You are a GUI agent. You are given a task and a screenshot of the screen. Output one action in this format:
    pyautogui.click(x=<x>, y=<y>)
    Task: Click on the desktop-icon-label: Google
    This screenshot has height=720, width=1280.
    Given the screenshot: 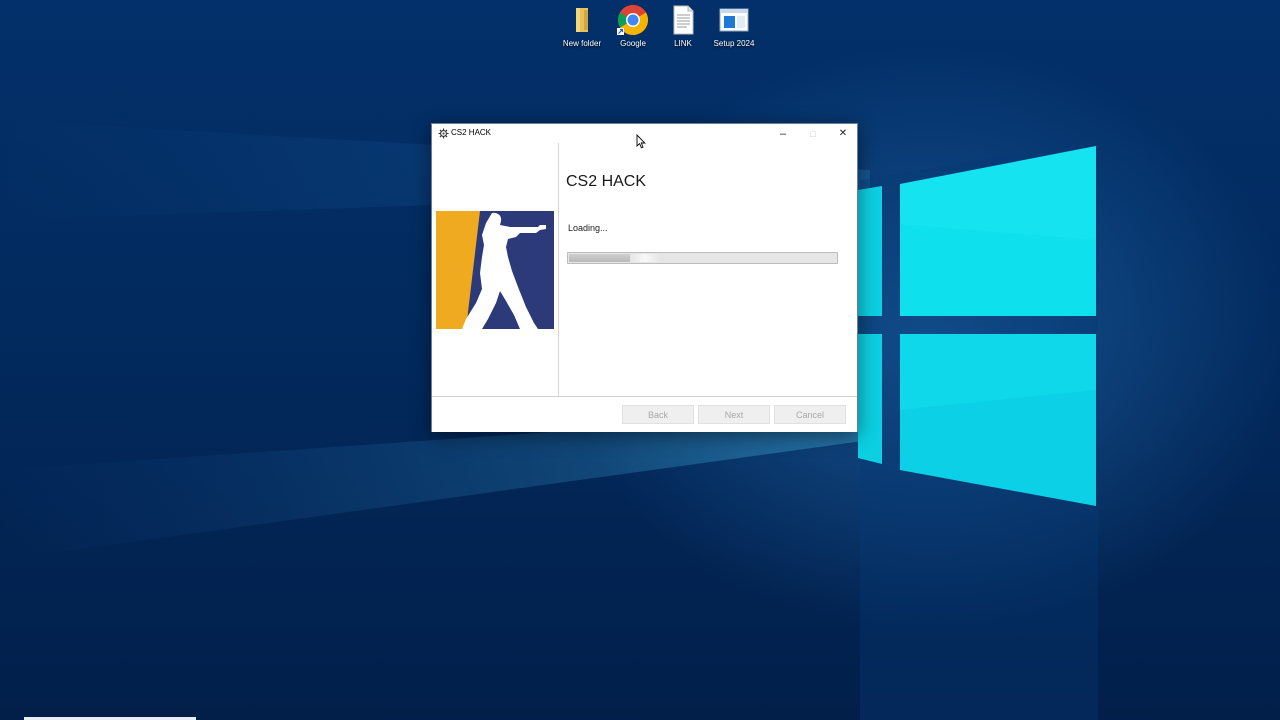 What is the action you would take?
    pyautogui.click(x=633, y=43)
    